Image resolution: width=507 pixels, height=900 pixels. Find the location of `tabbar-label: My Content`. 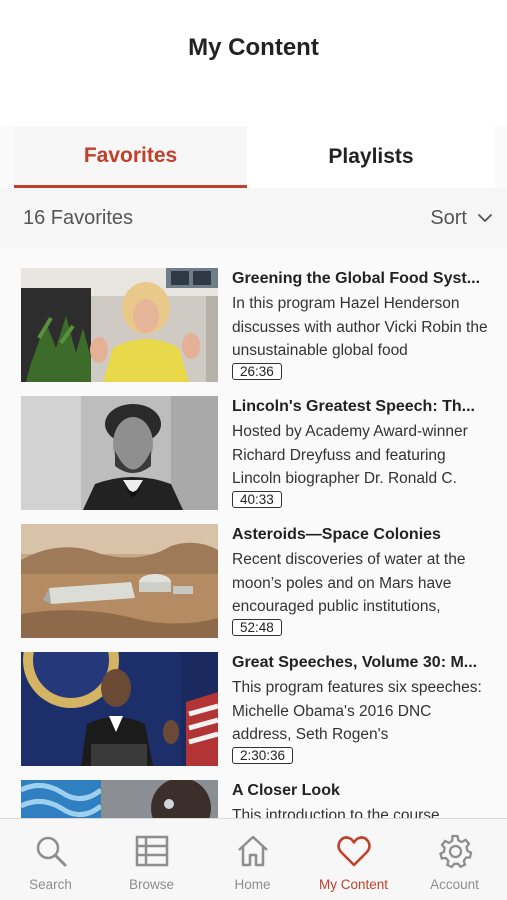

tabbar-label: My Content is located at coordinates (353, 884).